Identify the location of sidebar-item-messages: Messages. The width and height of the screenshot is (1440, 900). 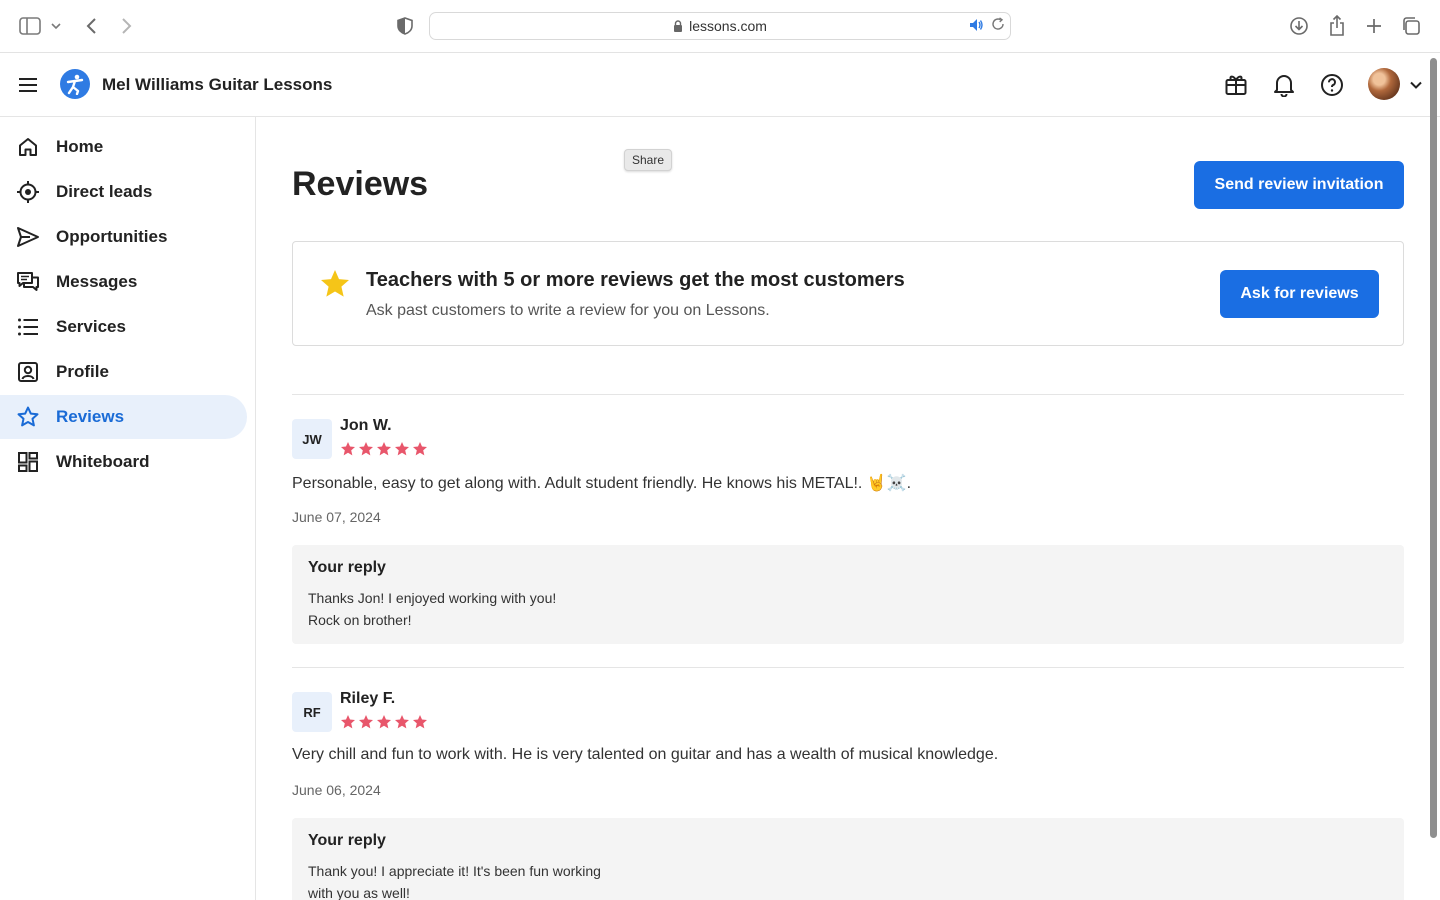
(123, 282).